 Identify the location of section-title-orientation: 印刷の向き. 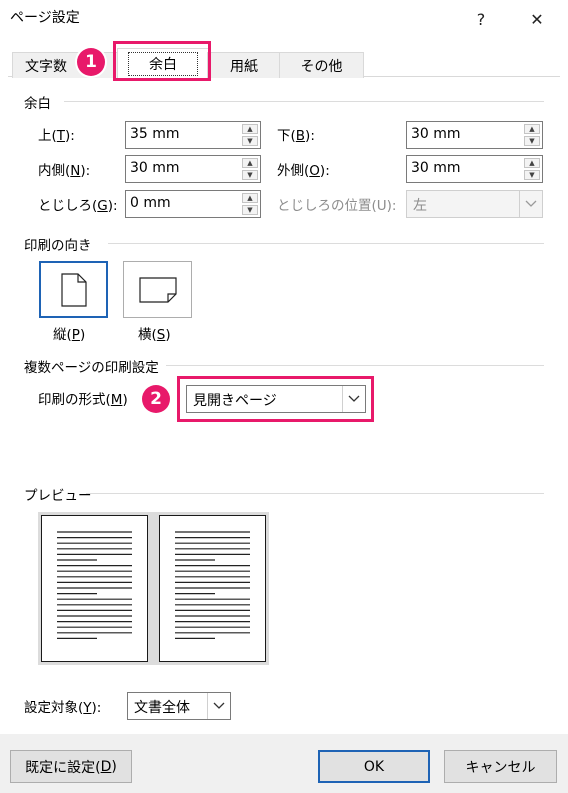
(58, 246).